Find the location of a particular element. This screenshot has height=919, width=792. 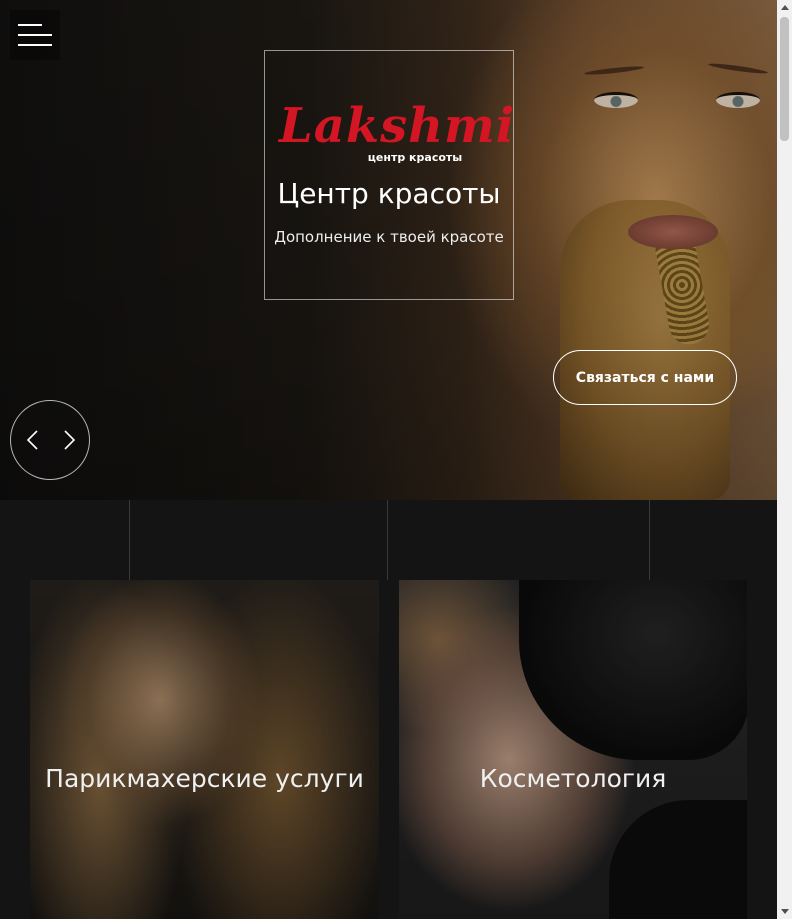

hero-subtitle: Дополнение к твоей красоте is located at coordinates (389, 237).